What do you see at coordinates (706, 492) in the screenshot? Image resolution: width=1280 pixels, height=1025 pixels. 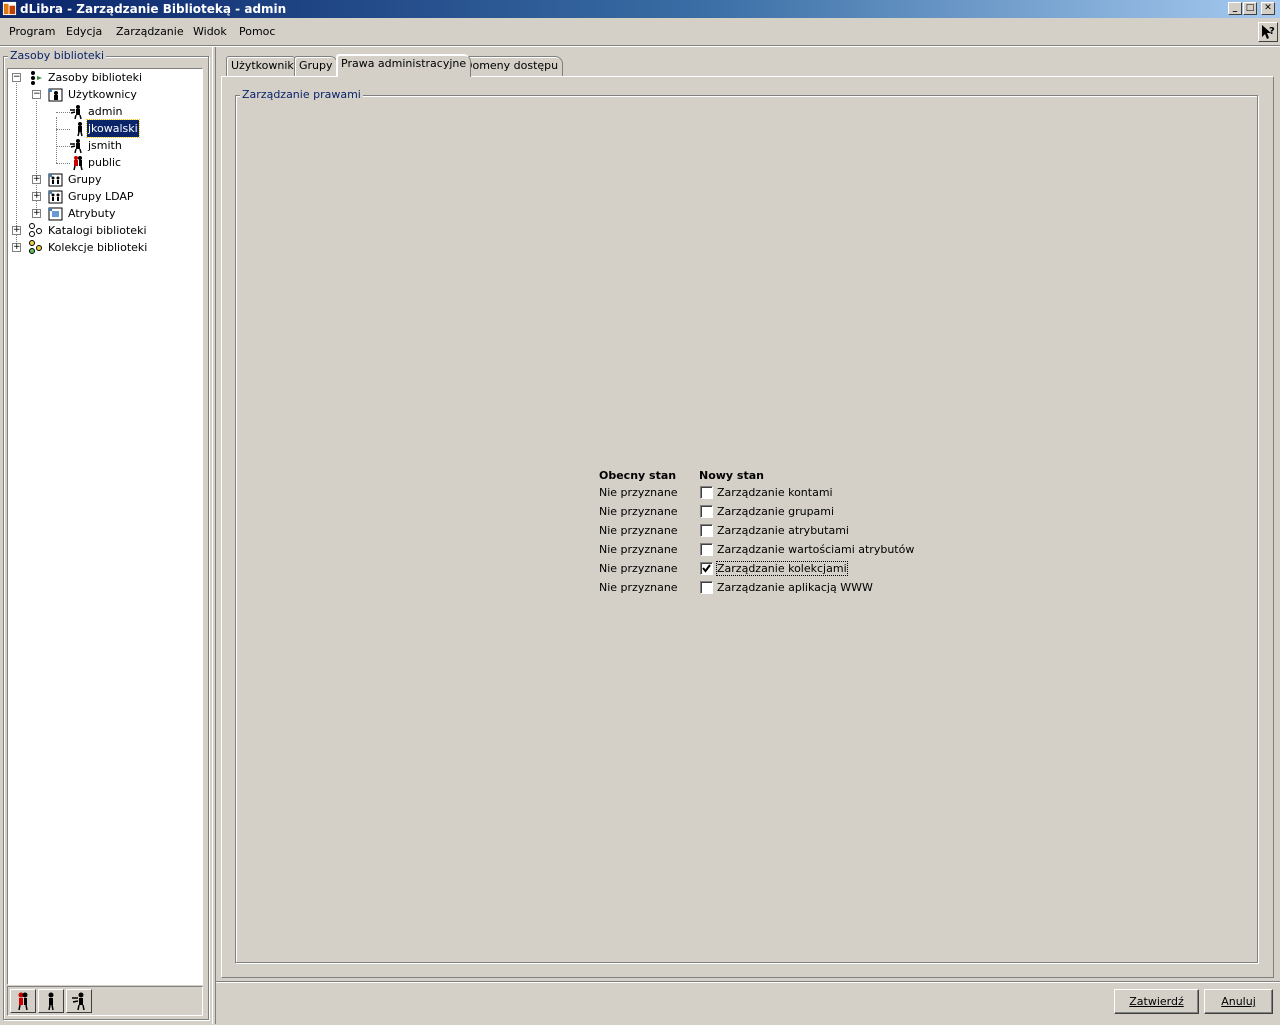 I see `checkbox-accounts` at bounding box center [706, 492].